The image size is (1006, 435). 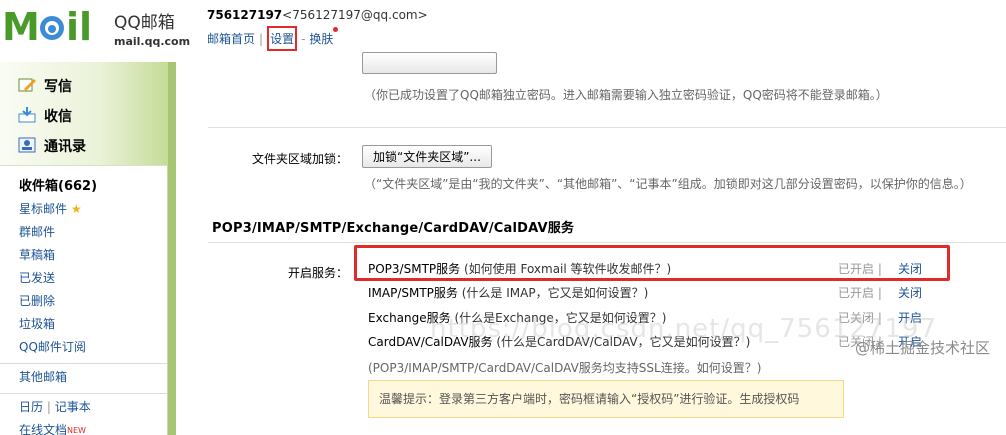 I want to click on section-divider, so click(x=607, y=242).